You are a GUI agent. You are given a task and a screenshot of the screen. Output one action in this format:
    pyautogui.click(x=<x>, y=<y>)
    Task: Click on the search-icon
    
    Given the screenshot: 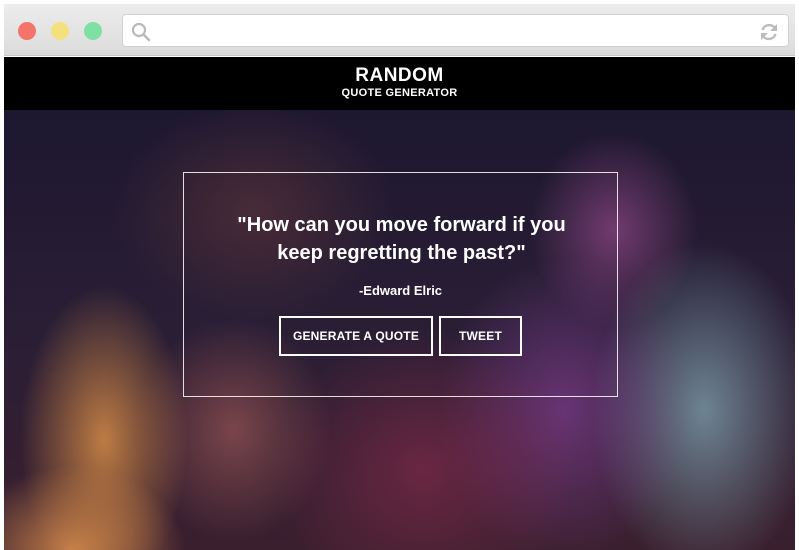 What is the action you would take?
    pyautogui.click(x=141, y=32)
    